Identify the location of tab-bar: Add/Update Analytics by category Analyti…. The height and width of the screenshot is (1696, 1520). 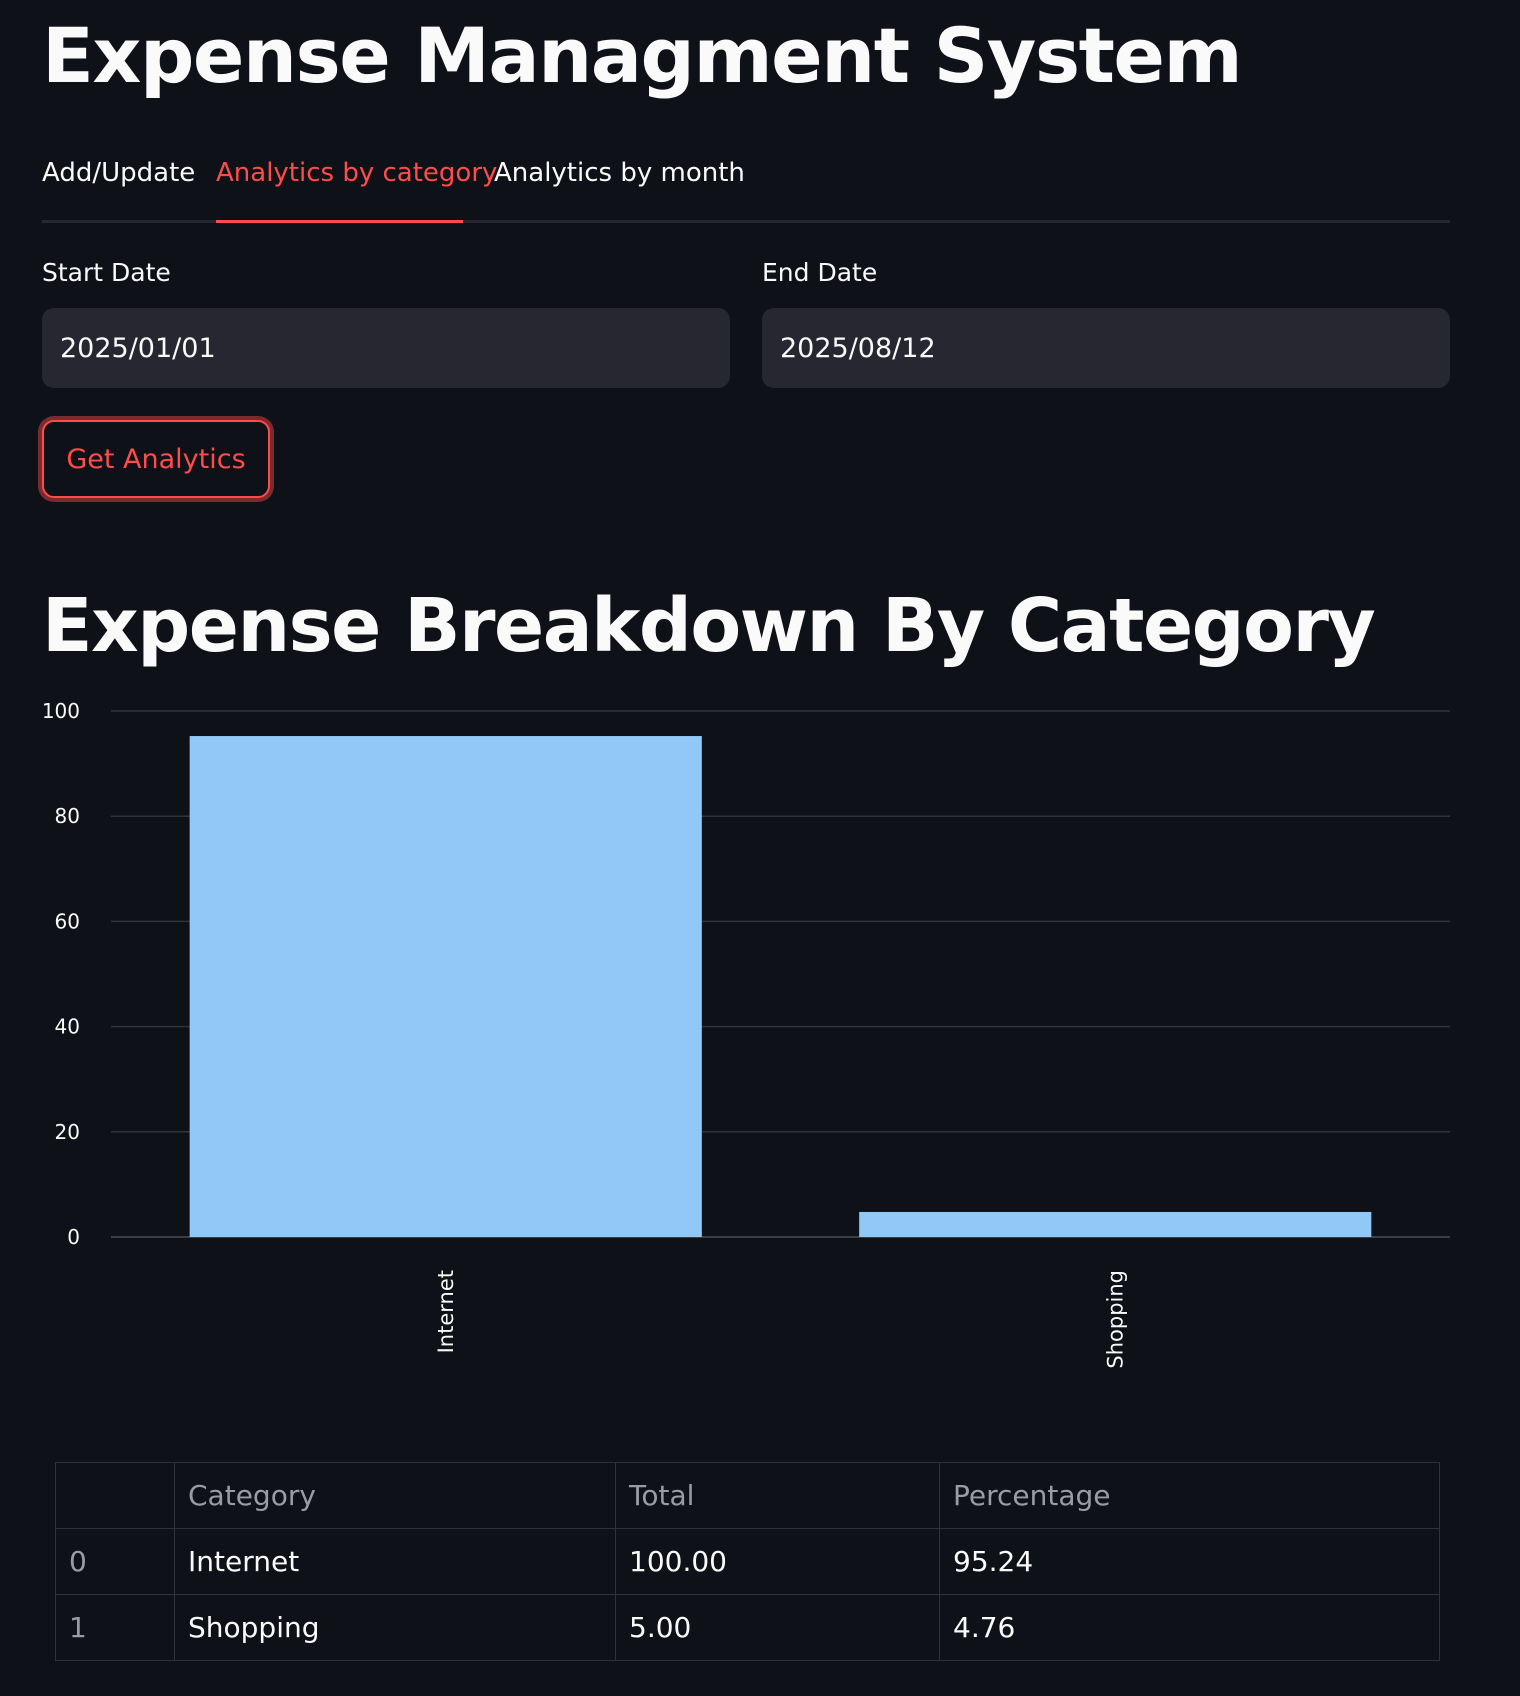
(746, 186).